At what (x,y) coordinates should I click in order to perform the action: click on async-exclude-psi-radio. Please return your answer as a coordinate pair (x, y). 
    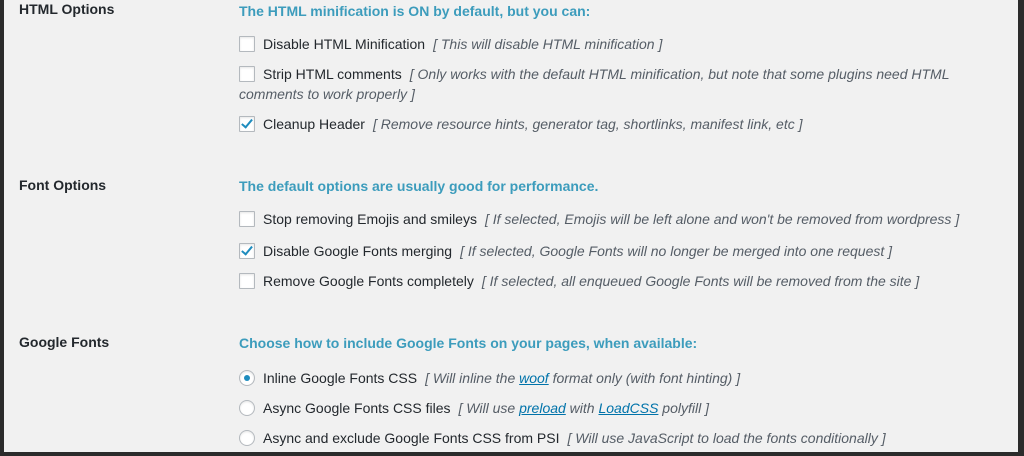
    Looking at the image, I should click on (247, 438).